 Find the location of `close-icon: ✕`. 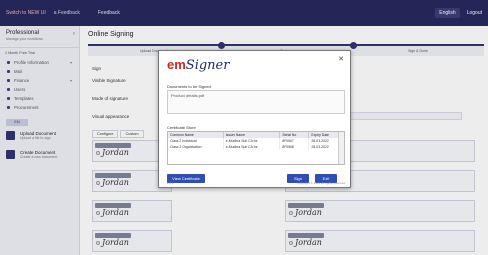

close-icon: ✕ is located at coordinates (341, 59).